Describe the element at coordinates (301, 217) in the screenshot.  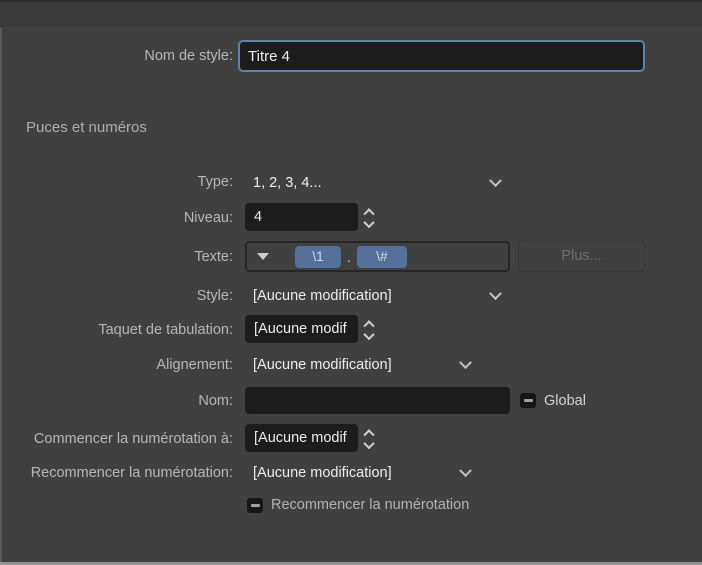
I see `niveau-input` at that location.